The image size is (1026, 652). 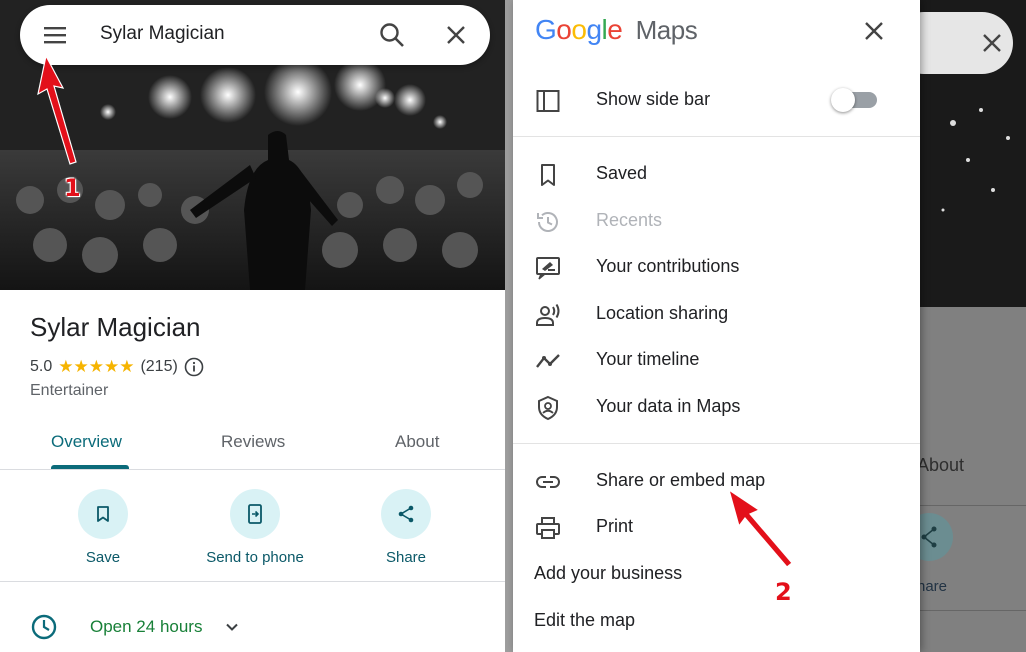 I want to click on share-button: Share, so click(x=406, y=527).